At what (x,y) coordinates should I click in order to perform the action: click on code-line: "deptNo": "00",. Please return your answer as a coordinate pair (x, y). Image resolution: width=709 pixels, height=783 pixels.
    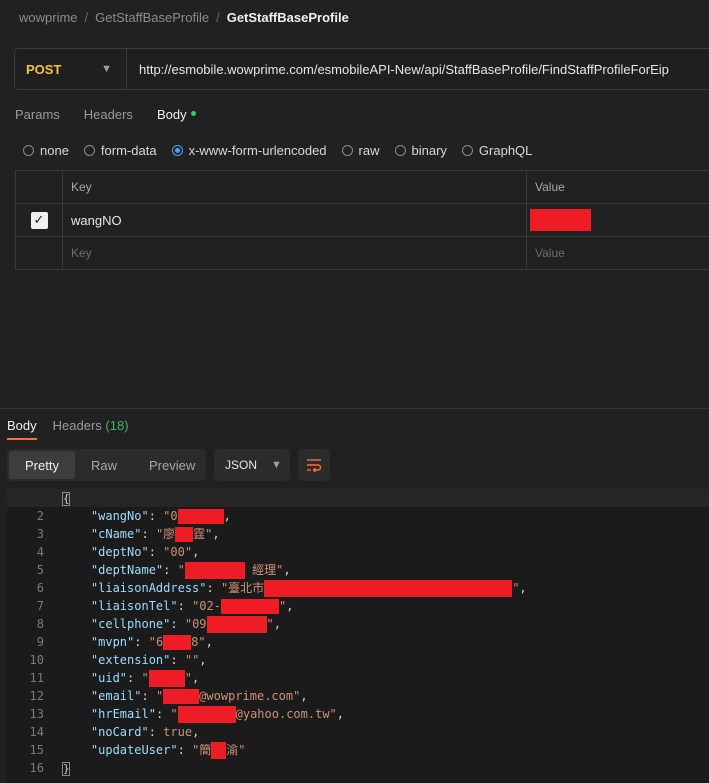
    Looking at the image, I should click on (145, 552).